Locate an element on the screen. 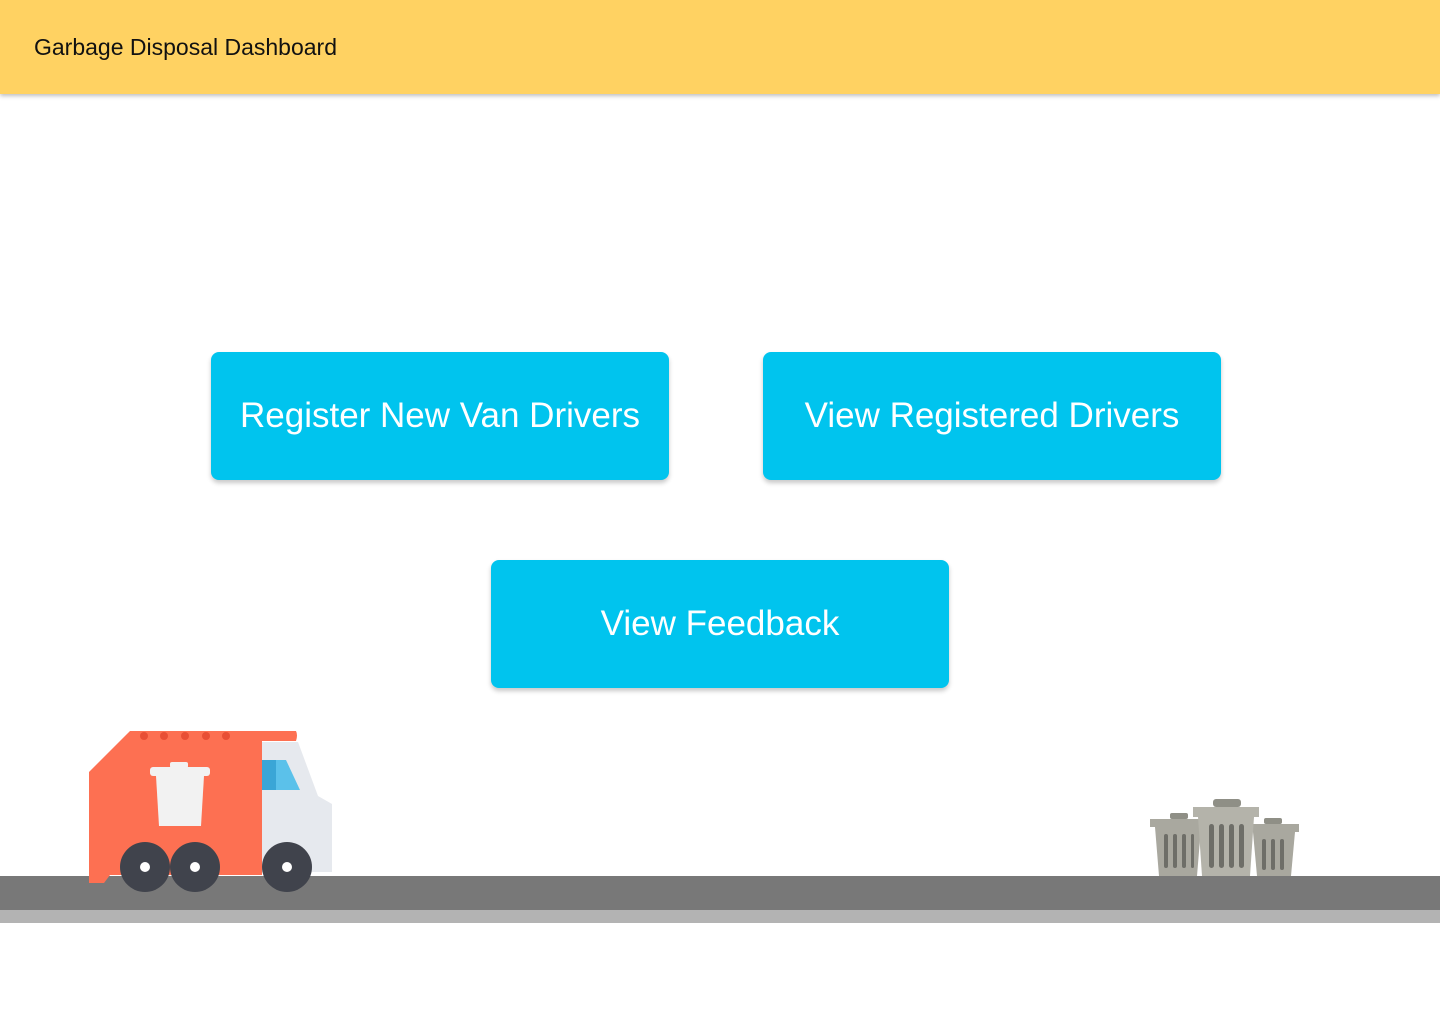  page-title: Garbage Disposal Dashboard is located at coordinates (186, 47).